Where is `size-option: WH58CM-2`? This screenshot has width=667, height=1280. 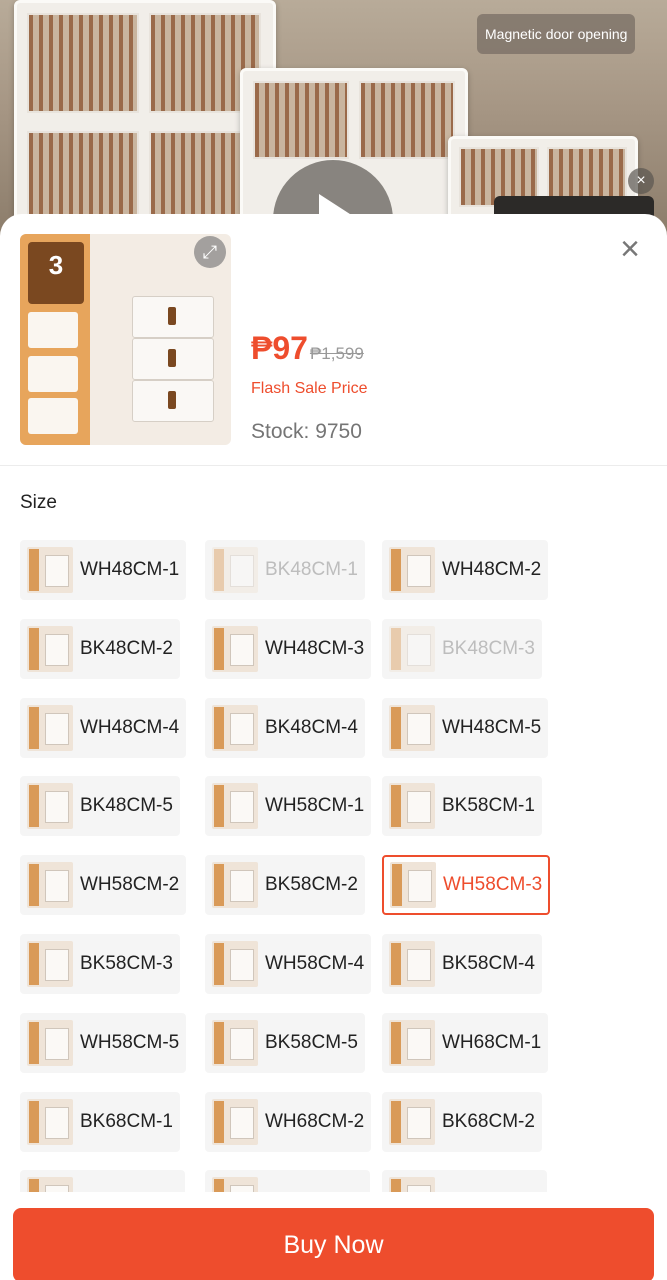 size-option: WH58CM-2 is located at coordinates (103, 885).